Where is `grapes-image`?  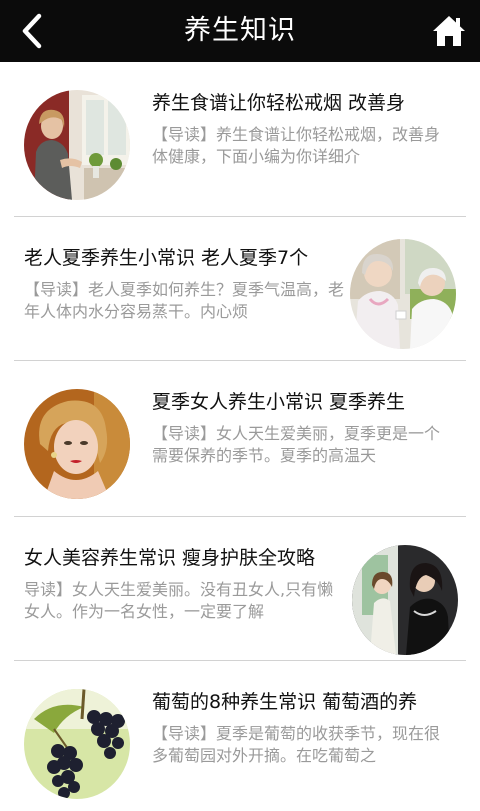 grapes-image is located at coordinates (77, 744).